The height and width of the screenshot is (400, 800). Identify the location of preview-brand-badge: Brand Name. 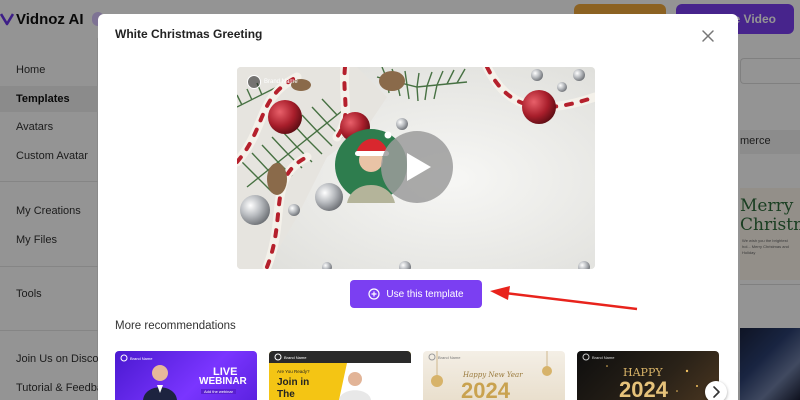
(272, 82).